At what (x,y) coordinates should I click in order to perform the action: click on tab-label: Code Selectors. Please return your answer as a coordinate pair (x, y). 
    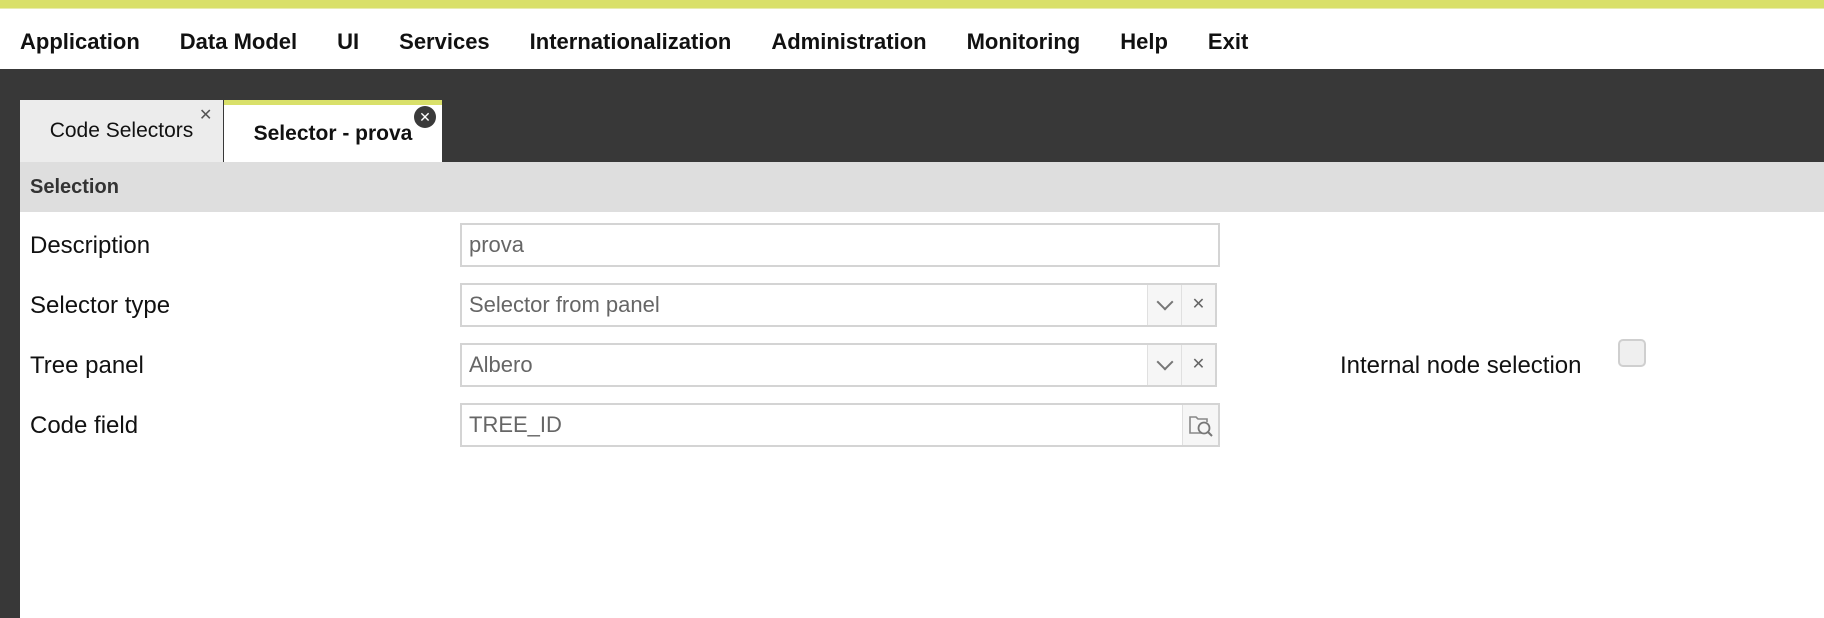
    Looking at the image, I should click on (121, 130).